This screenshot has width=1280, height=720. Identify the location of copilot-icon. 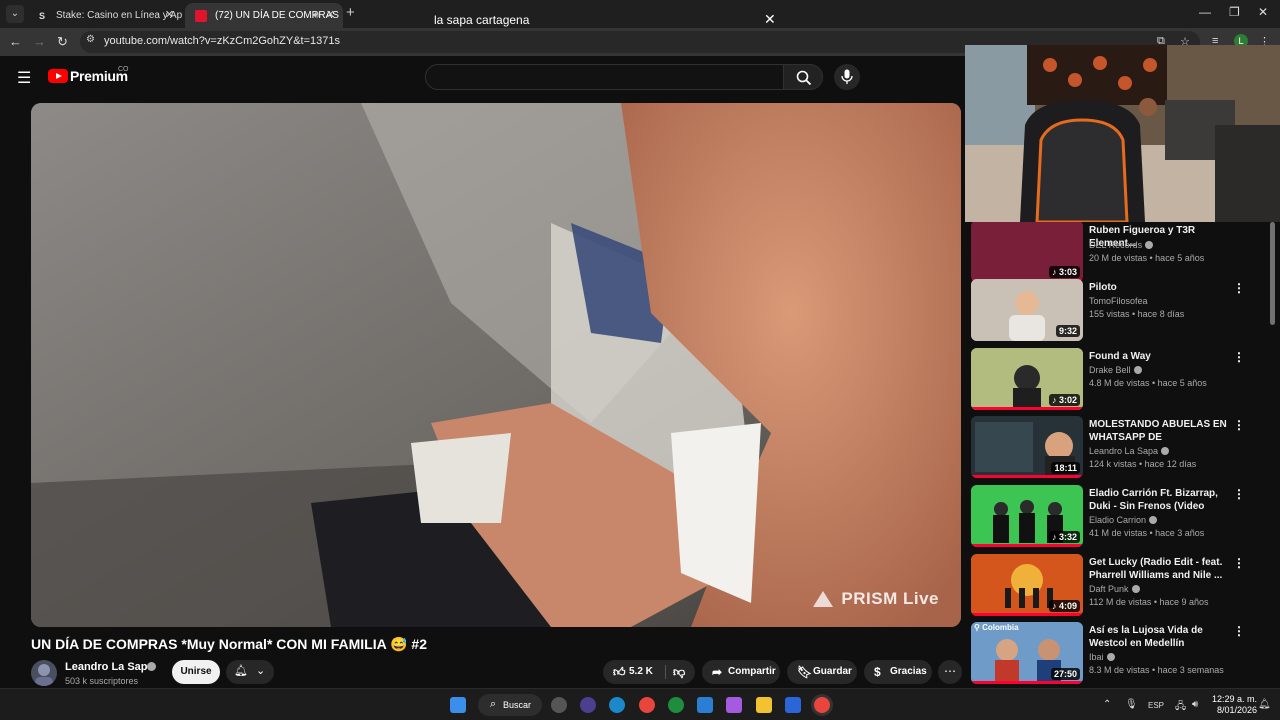
(559, 705).